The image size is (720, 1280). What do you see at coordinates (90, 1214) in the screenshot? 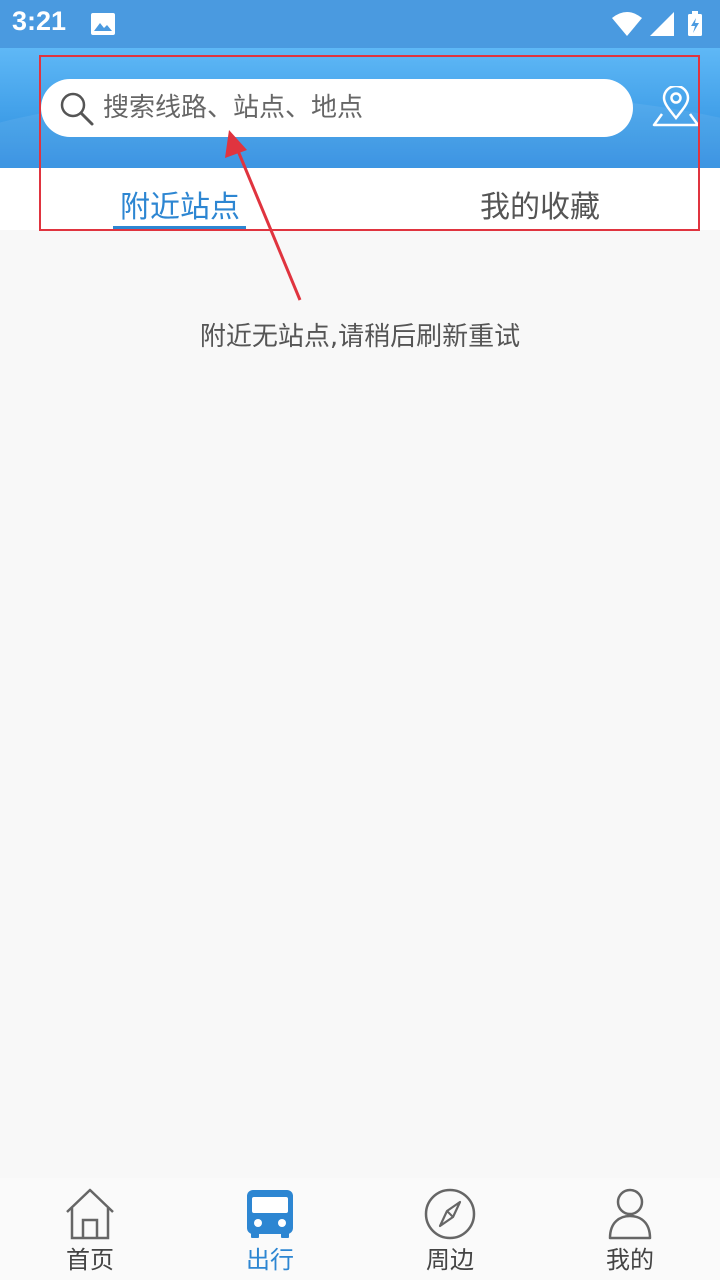
I see `home-icon` at bounding box center [90, 1214].